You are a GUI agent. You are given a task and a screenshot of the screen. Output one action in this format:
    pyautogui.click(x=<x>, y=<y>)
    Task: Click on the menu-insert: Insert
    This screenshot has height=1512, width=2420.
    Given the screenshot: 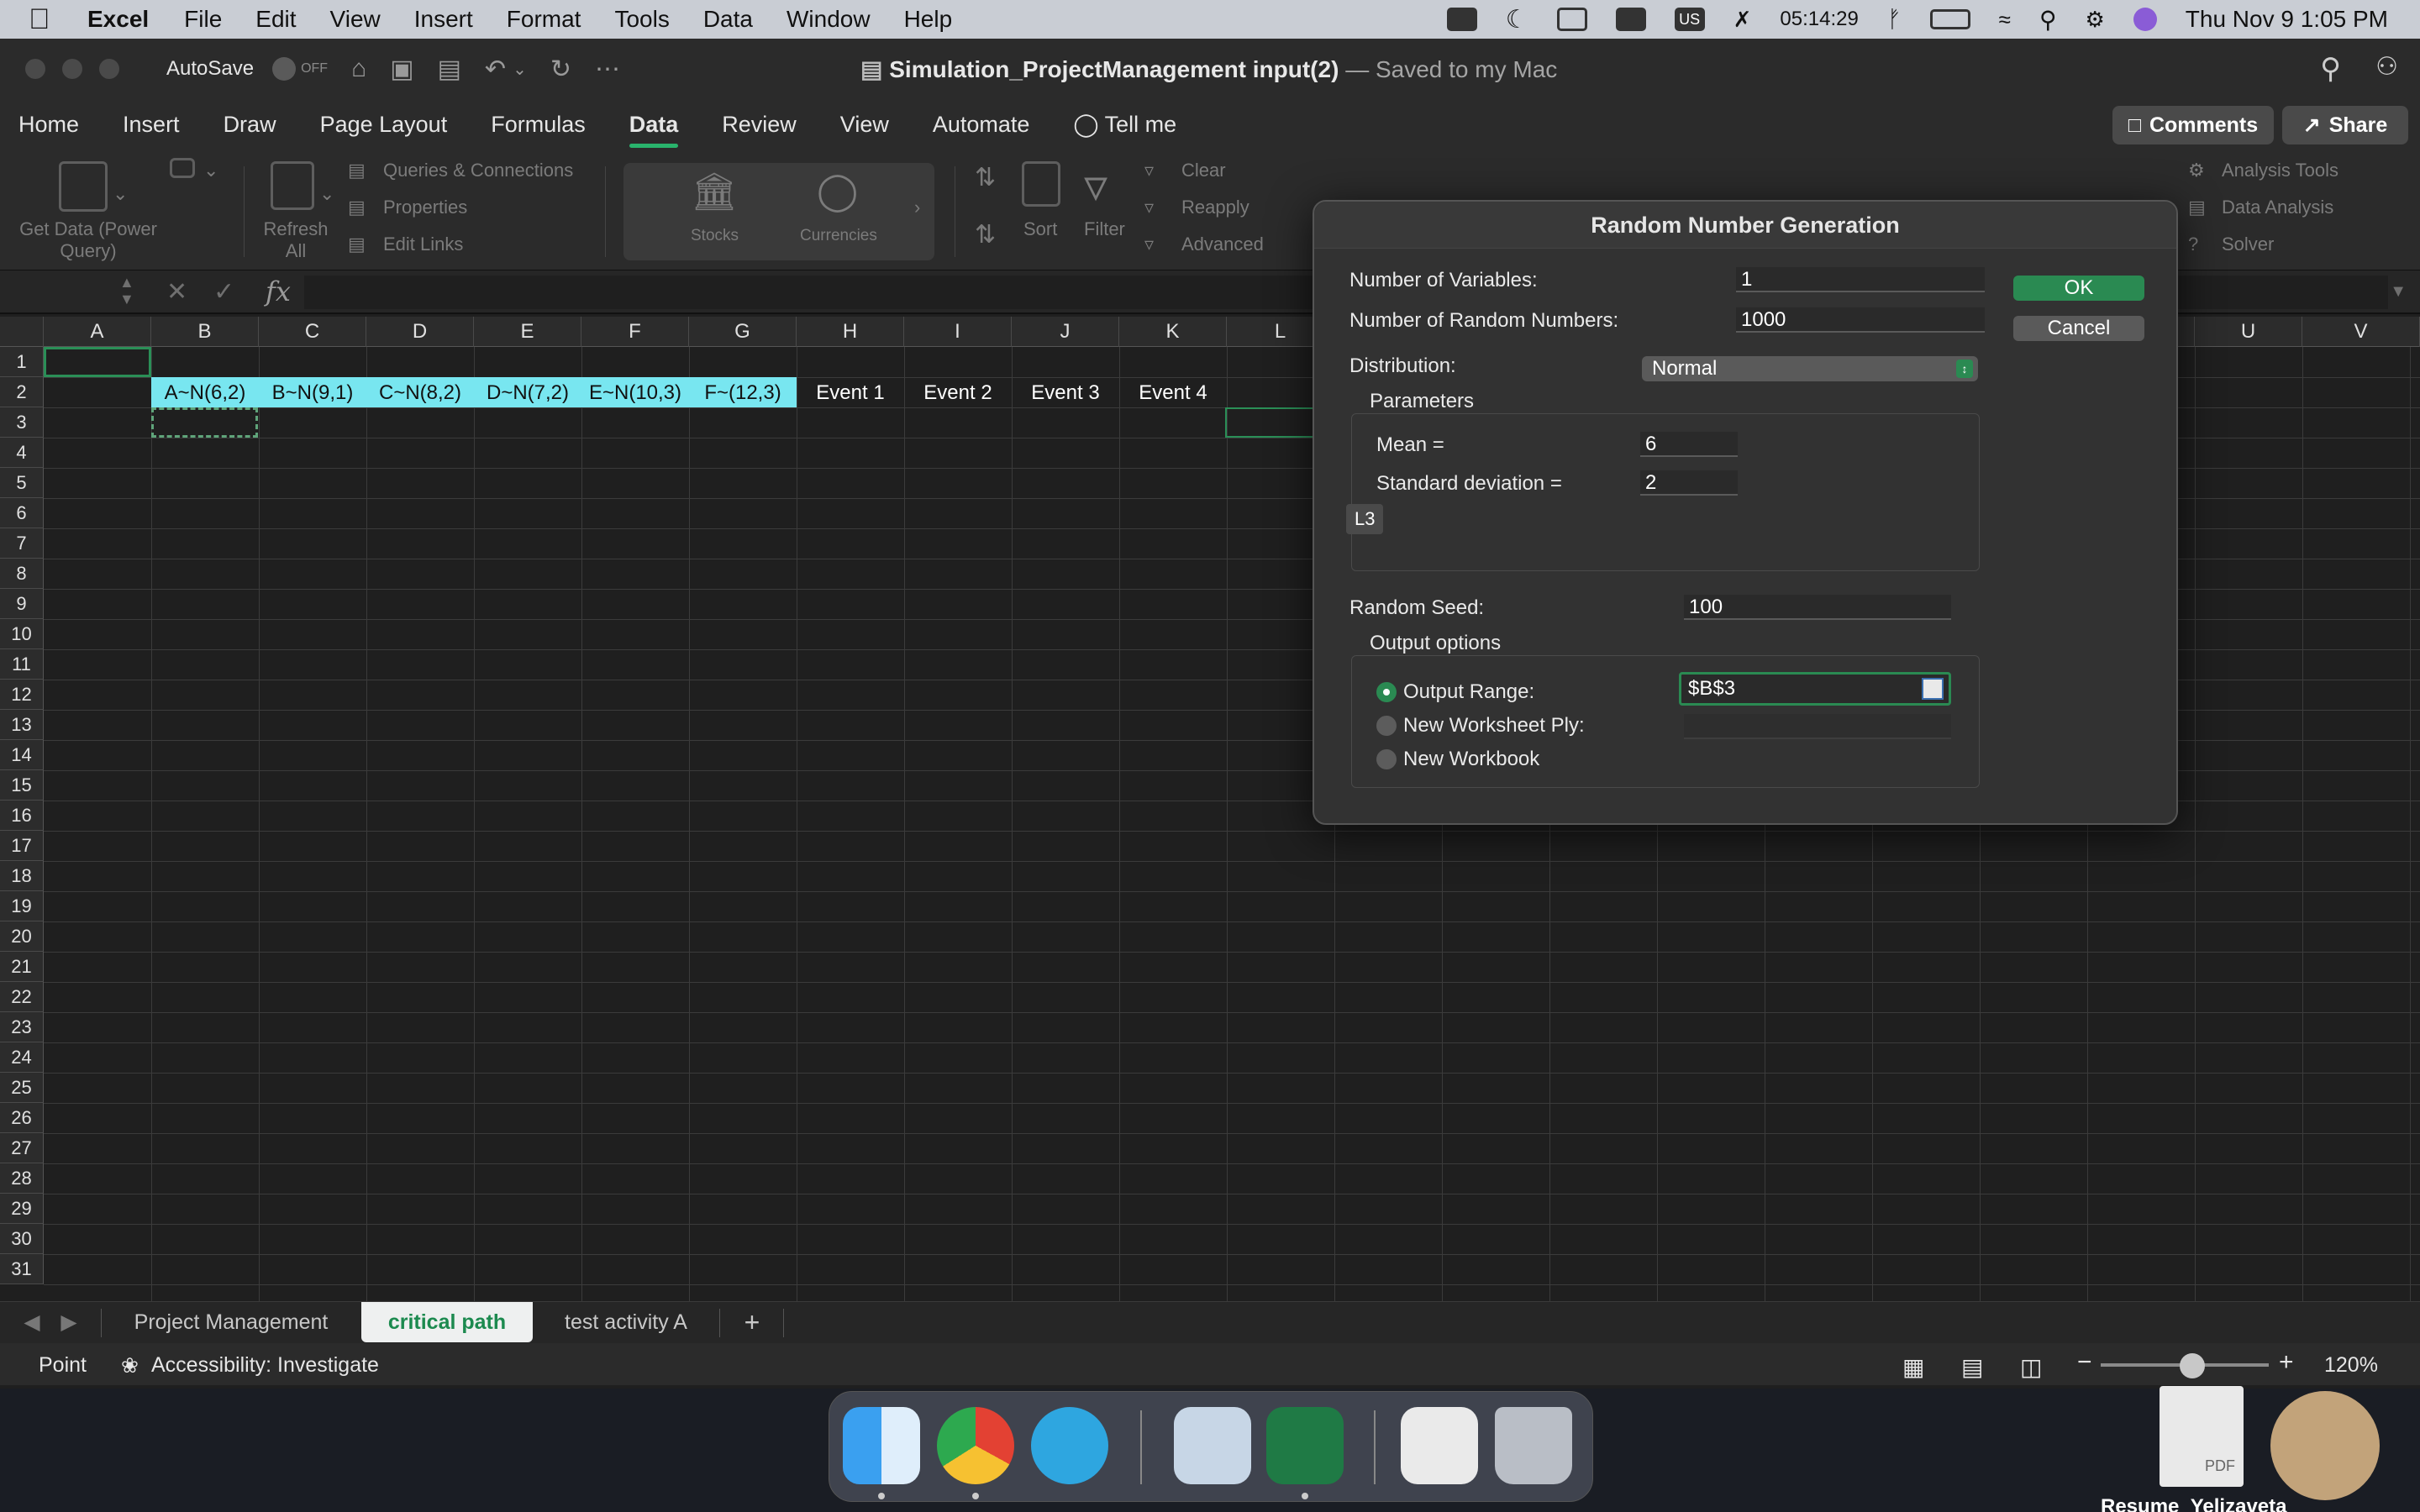 What is the action you would take?
    pyautogui.click(x=443, y=19)
    